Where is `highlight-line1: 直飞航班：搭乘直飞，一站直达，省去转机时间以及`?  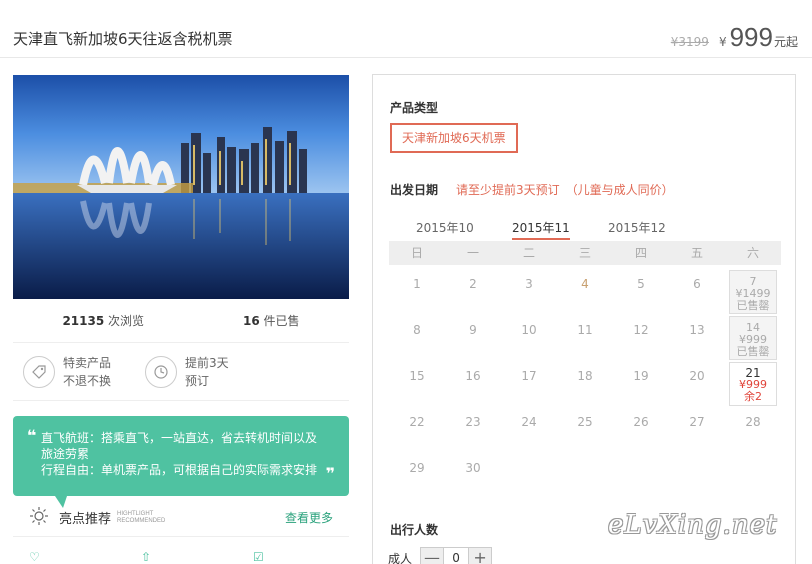 highlight-line1: 直飞航班：搭乘直飞，一站直达，省去转机时间以及 is located at coordinates (179, 438).